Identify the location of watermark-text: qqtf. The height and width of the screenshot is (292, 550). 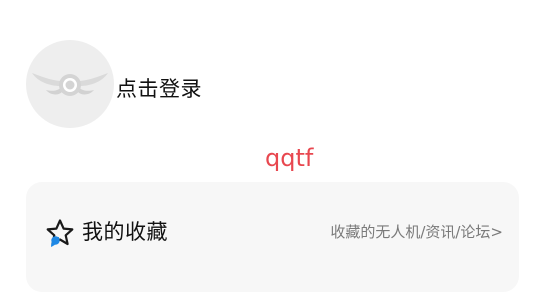
(289, 158).